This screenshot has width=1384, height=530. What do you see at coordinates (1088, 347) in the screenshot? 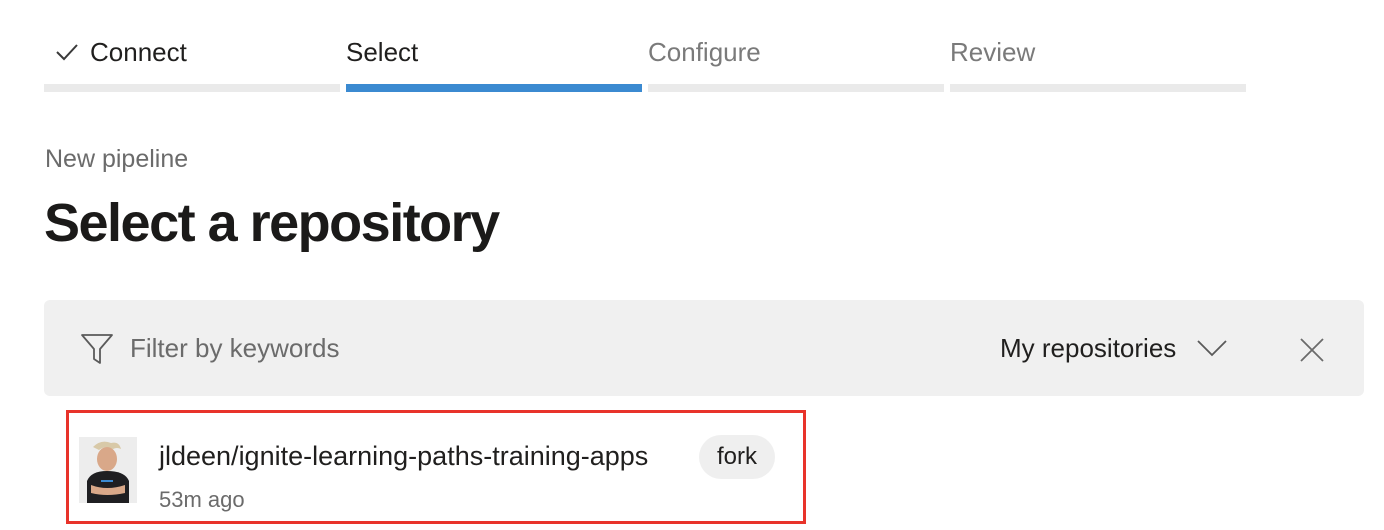
I see `dropdown-selected-value: My repositories` at bounding box center [1088, 347].